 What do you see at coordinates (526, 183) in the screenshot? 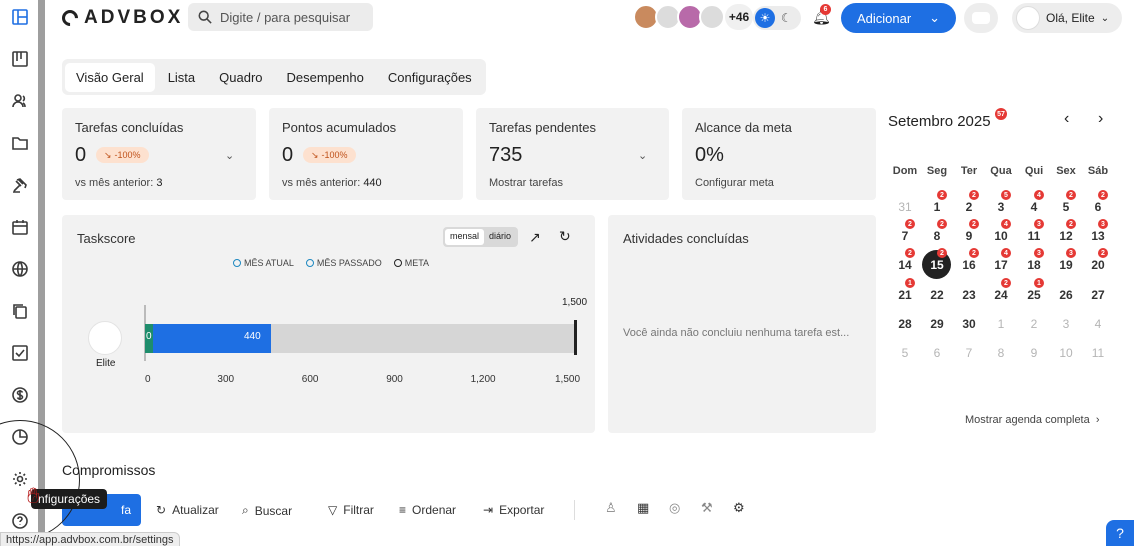
I see `show-tasks-link: Mostrar tarefas` at bounding box center [526, 183].